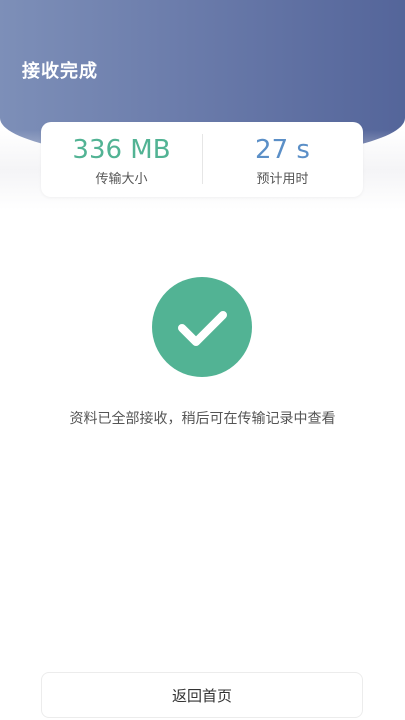  I want to click on transfer-size-stat: 336 MB 传输大小, so click(121, 154).